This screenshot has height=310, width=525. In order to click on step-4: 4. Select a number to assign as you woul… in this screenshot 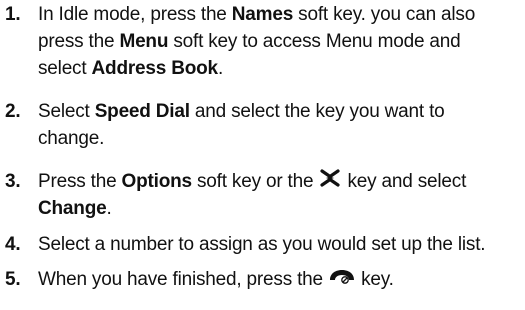, I will do `click(260, 244)`.